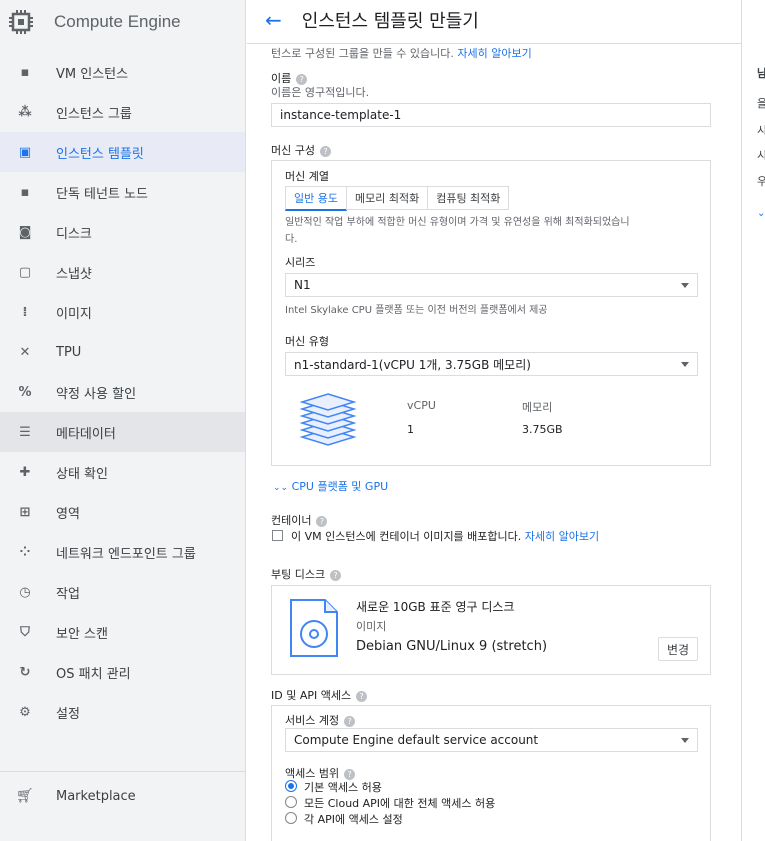 This screenshot has height=841, width=765. Describe the element at coordinates (328, 423) in the screenshot. I see `machine-stack-icon` at that location.